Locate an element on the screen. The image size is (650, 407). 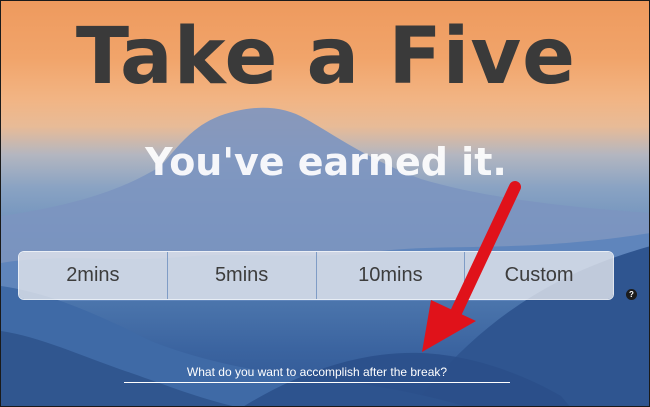
duration-selector: 2mins 5mins 10mins Custom is located at coordinates (316, 275).